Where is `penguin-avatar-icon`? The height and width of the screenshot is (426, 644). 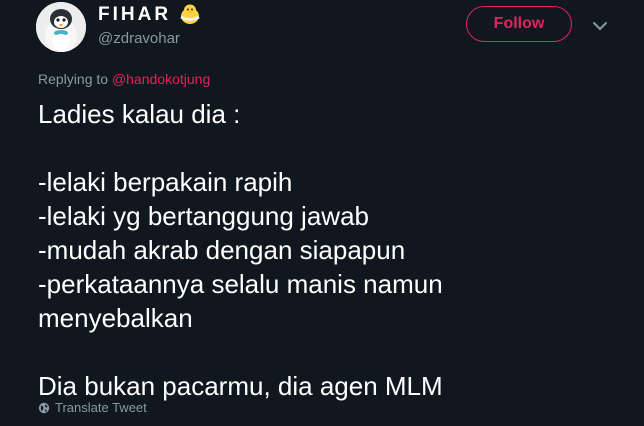 penguin-avatar-icon is located at coordinates (61, 27).